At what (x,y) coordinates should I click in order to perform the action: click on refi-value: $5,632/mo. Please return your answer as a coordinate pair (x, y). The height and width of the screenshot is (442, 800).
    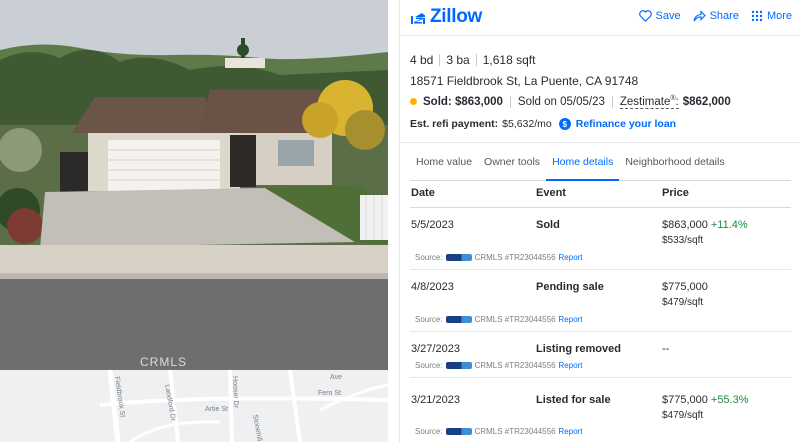
    Looking at the image, I should click on (527, 124).